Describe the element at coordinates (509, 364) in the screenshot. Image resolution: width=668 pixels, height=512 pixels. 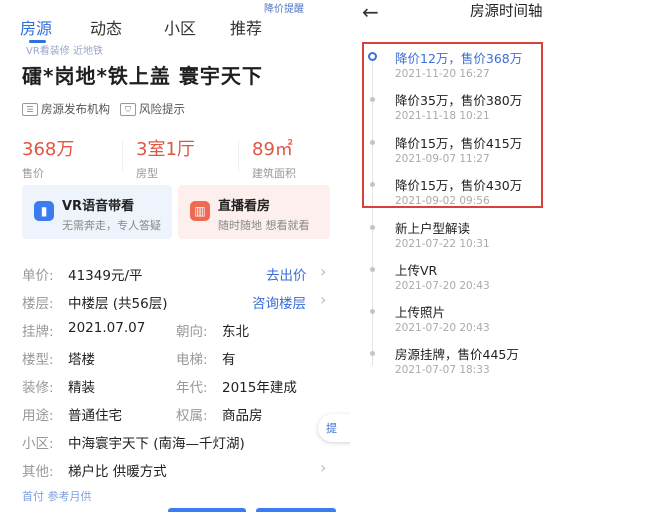
I see `timeline-item: 房源挂牌，售价445万 2021-07-07 18:33` at that location.